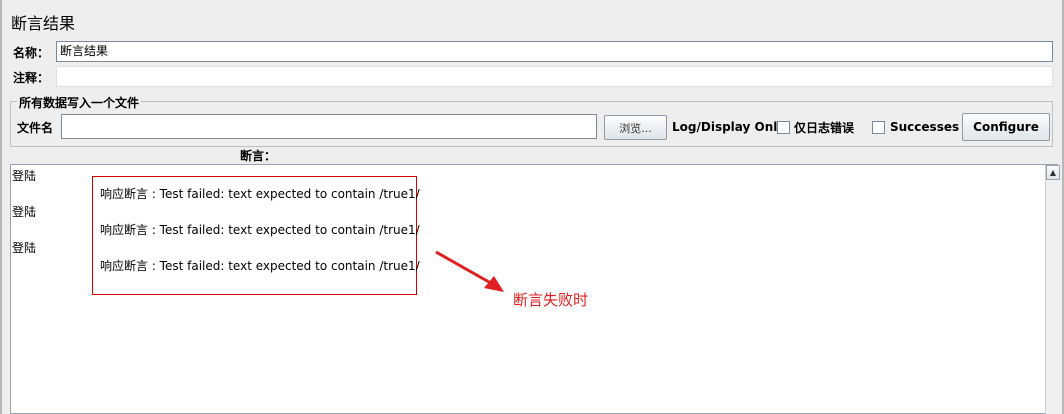 This screenshot has width=1064, height=414. What do you see at coordinates (258, 156) in the screenshot?
I see `assertions-header: 断言：` at bounding box center [258, 156].